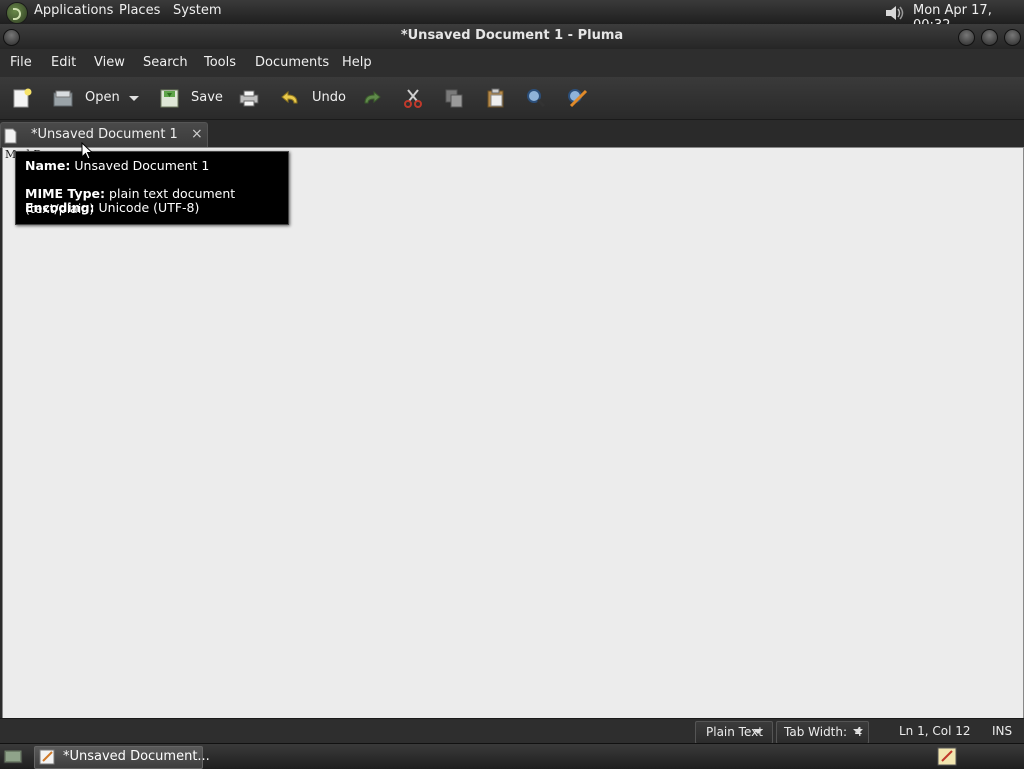 The image size is (1024, 769). I want to click on open-icon, so click(63, 98).